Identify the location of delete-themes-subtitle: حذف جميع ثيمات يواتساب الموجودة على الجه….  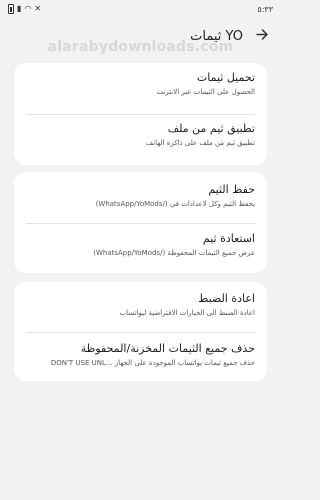
(152, 363).